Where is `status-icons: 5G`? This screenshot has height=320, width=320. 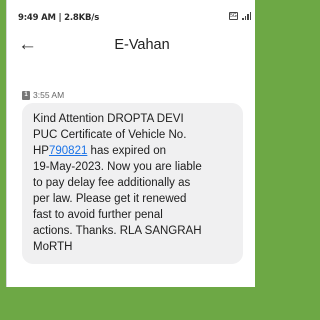 status-icons: 5G is located at coordinates (240, 16).